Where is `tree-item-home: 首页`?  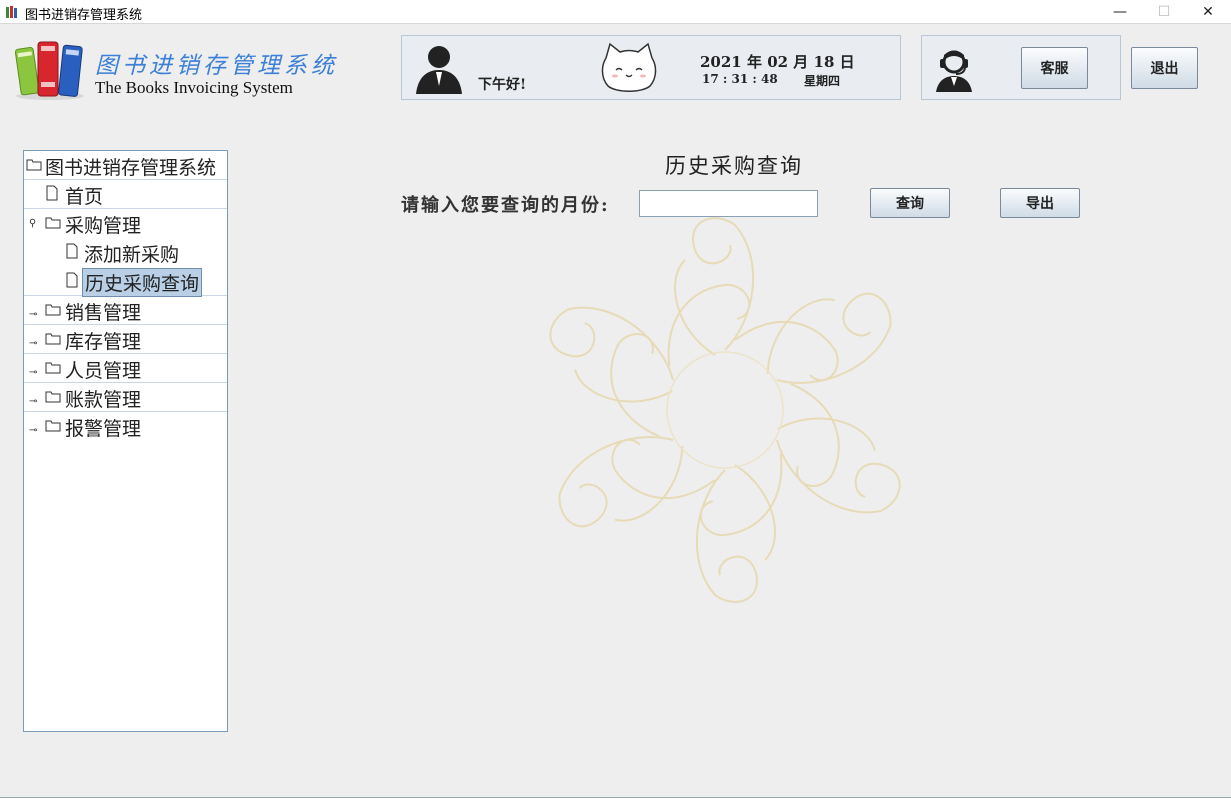
tree-item-home: 首页 is located at coordinates (125, 194).